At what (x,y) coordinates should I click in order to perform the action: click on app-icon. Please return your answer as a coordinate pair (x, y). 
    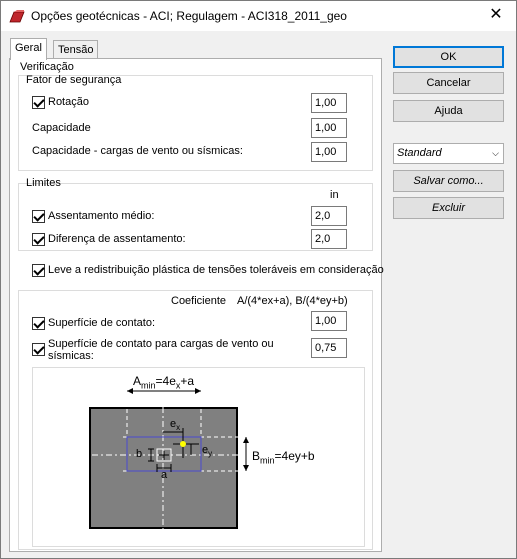
    Looking at the image, I should click on (17, 16).